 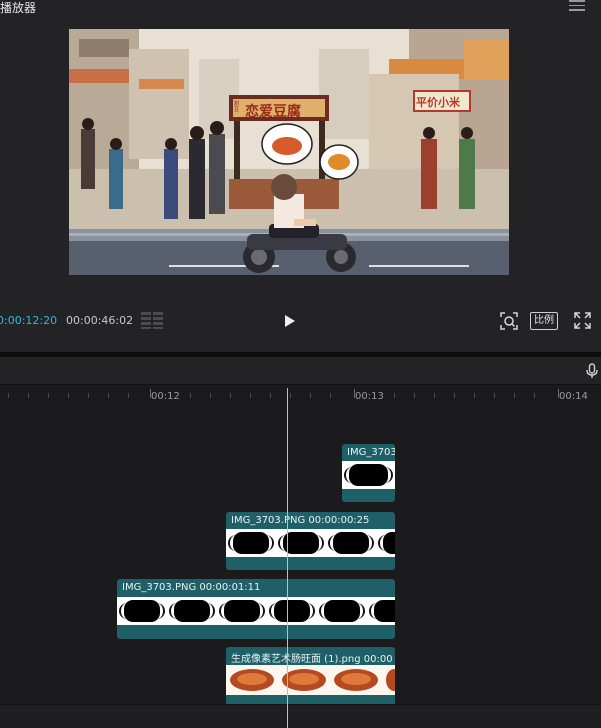 What do you see at coordinates (300, 716) in the screenshot?
I see `timeline-scrollbar` at bounding box center [300, 716].